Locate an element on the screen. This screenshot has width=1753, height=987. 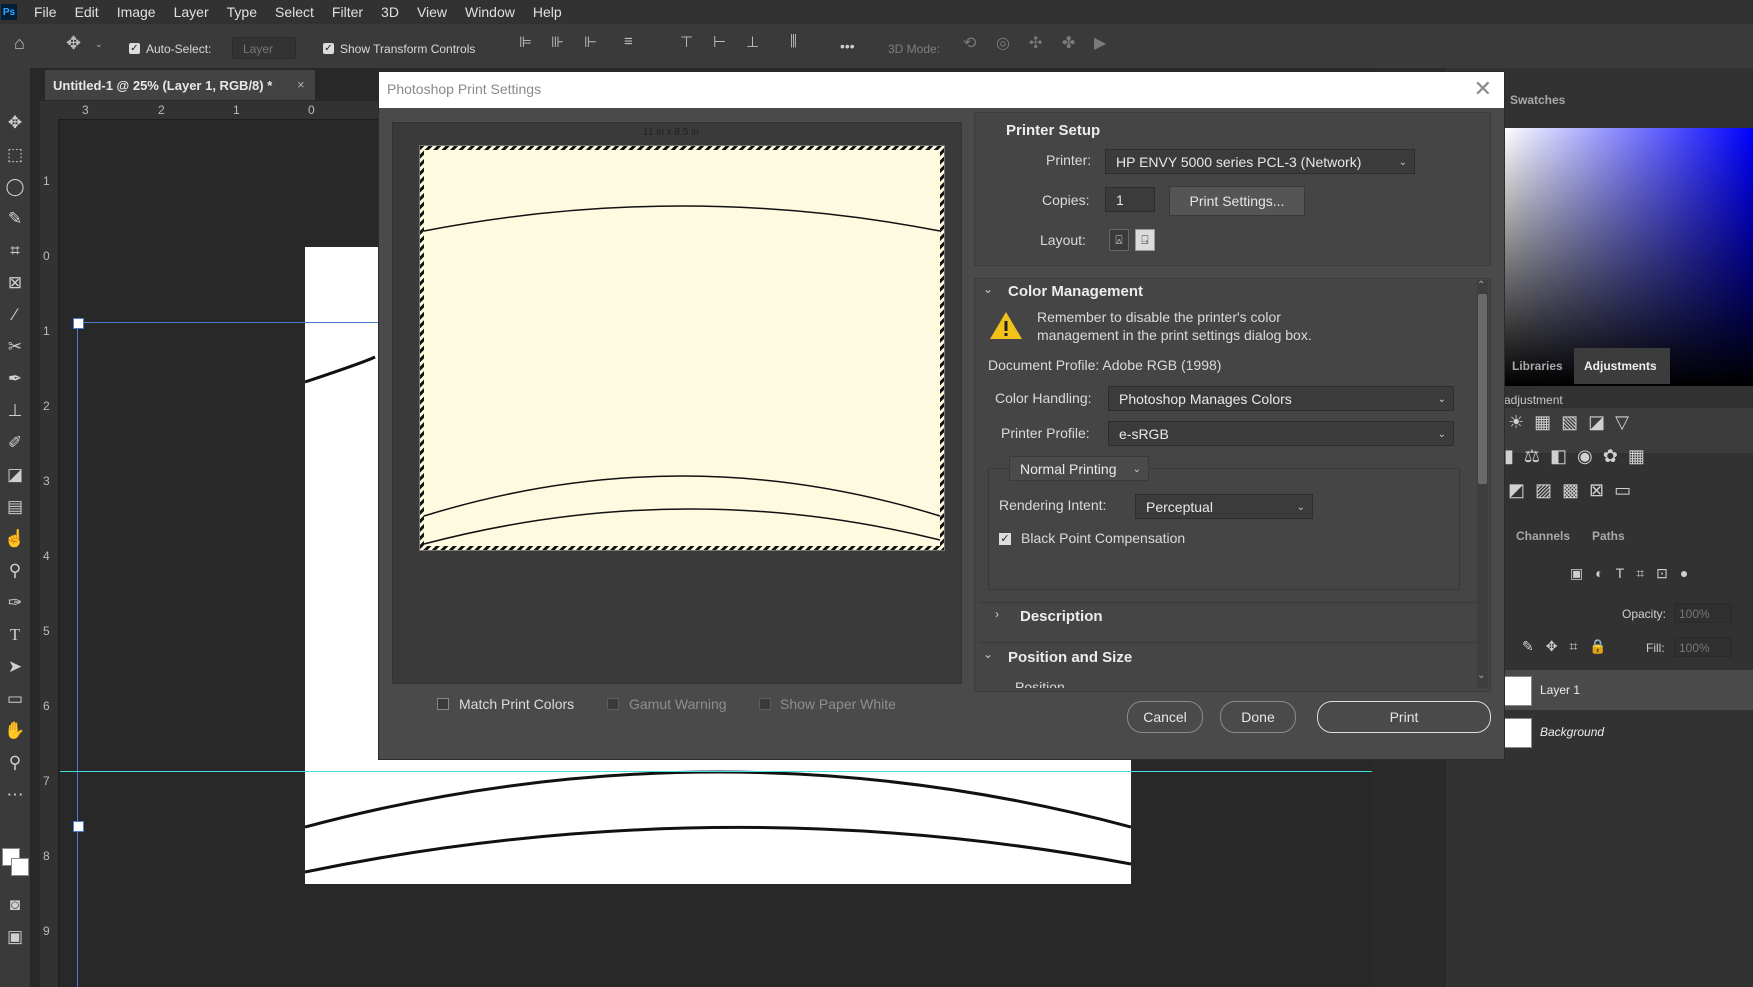
align-left-icon: ⊫ is located at coordinates (525, 42).